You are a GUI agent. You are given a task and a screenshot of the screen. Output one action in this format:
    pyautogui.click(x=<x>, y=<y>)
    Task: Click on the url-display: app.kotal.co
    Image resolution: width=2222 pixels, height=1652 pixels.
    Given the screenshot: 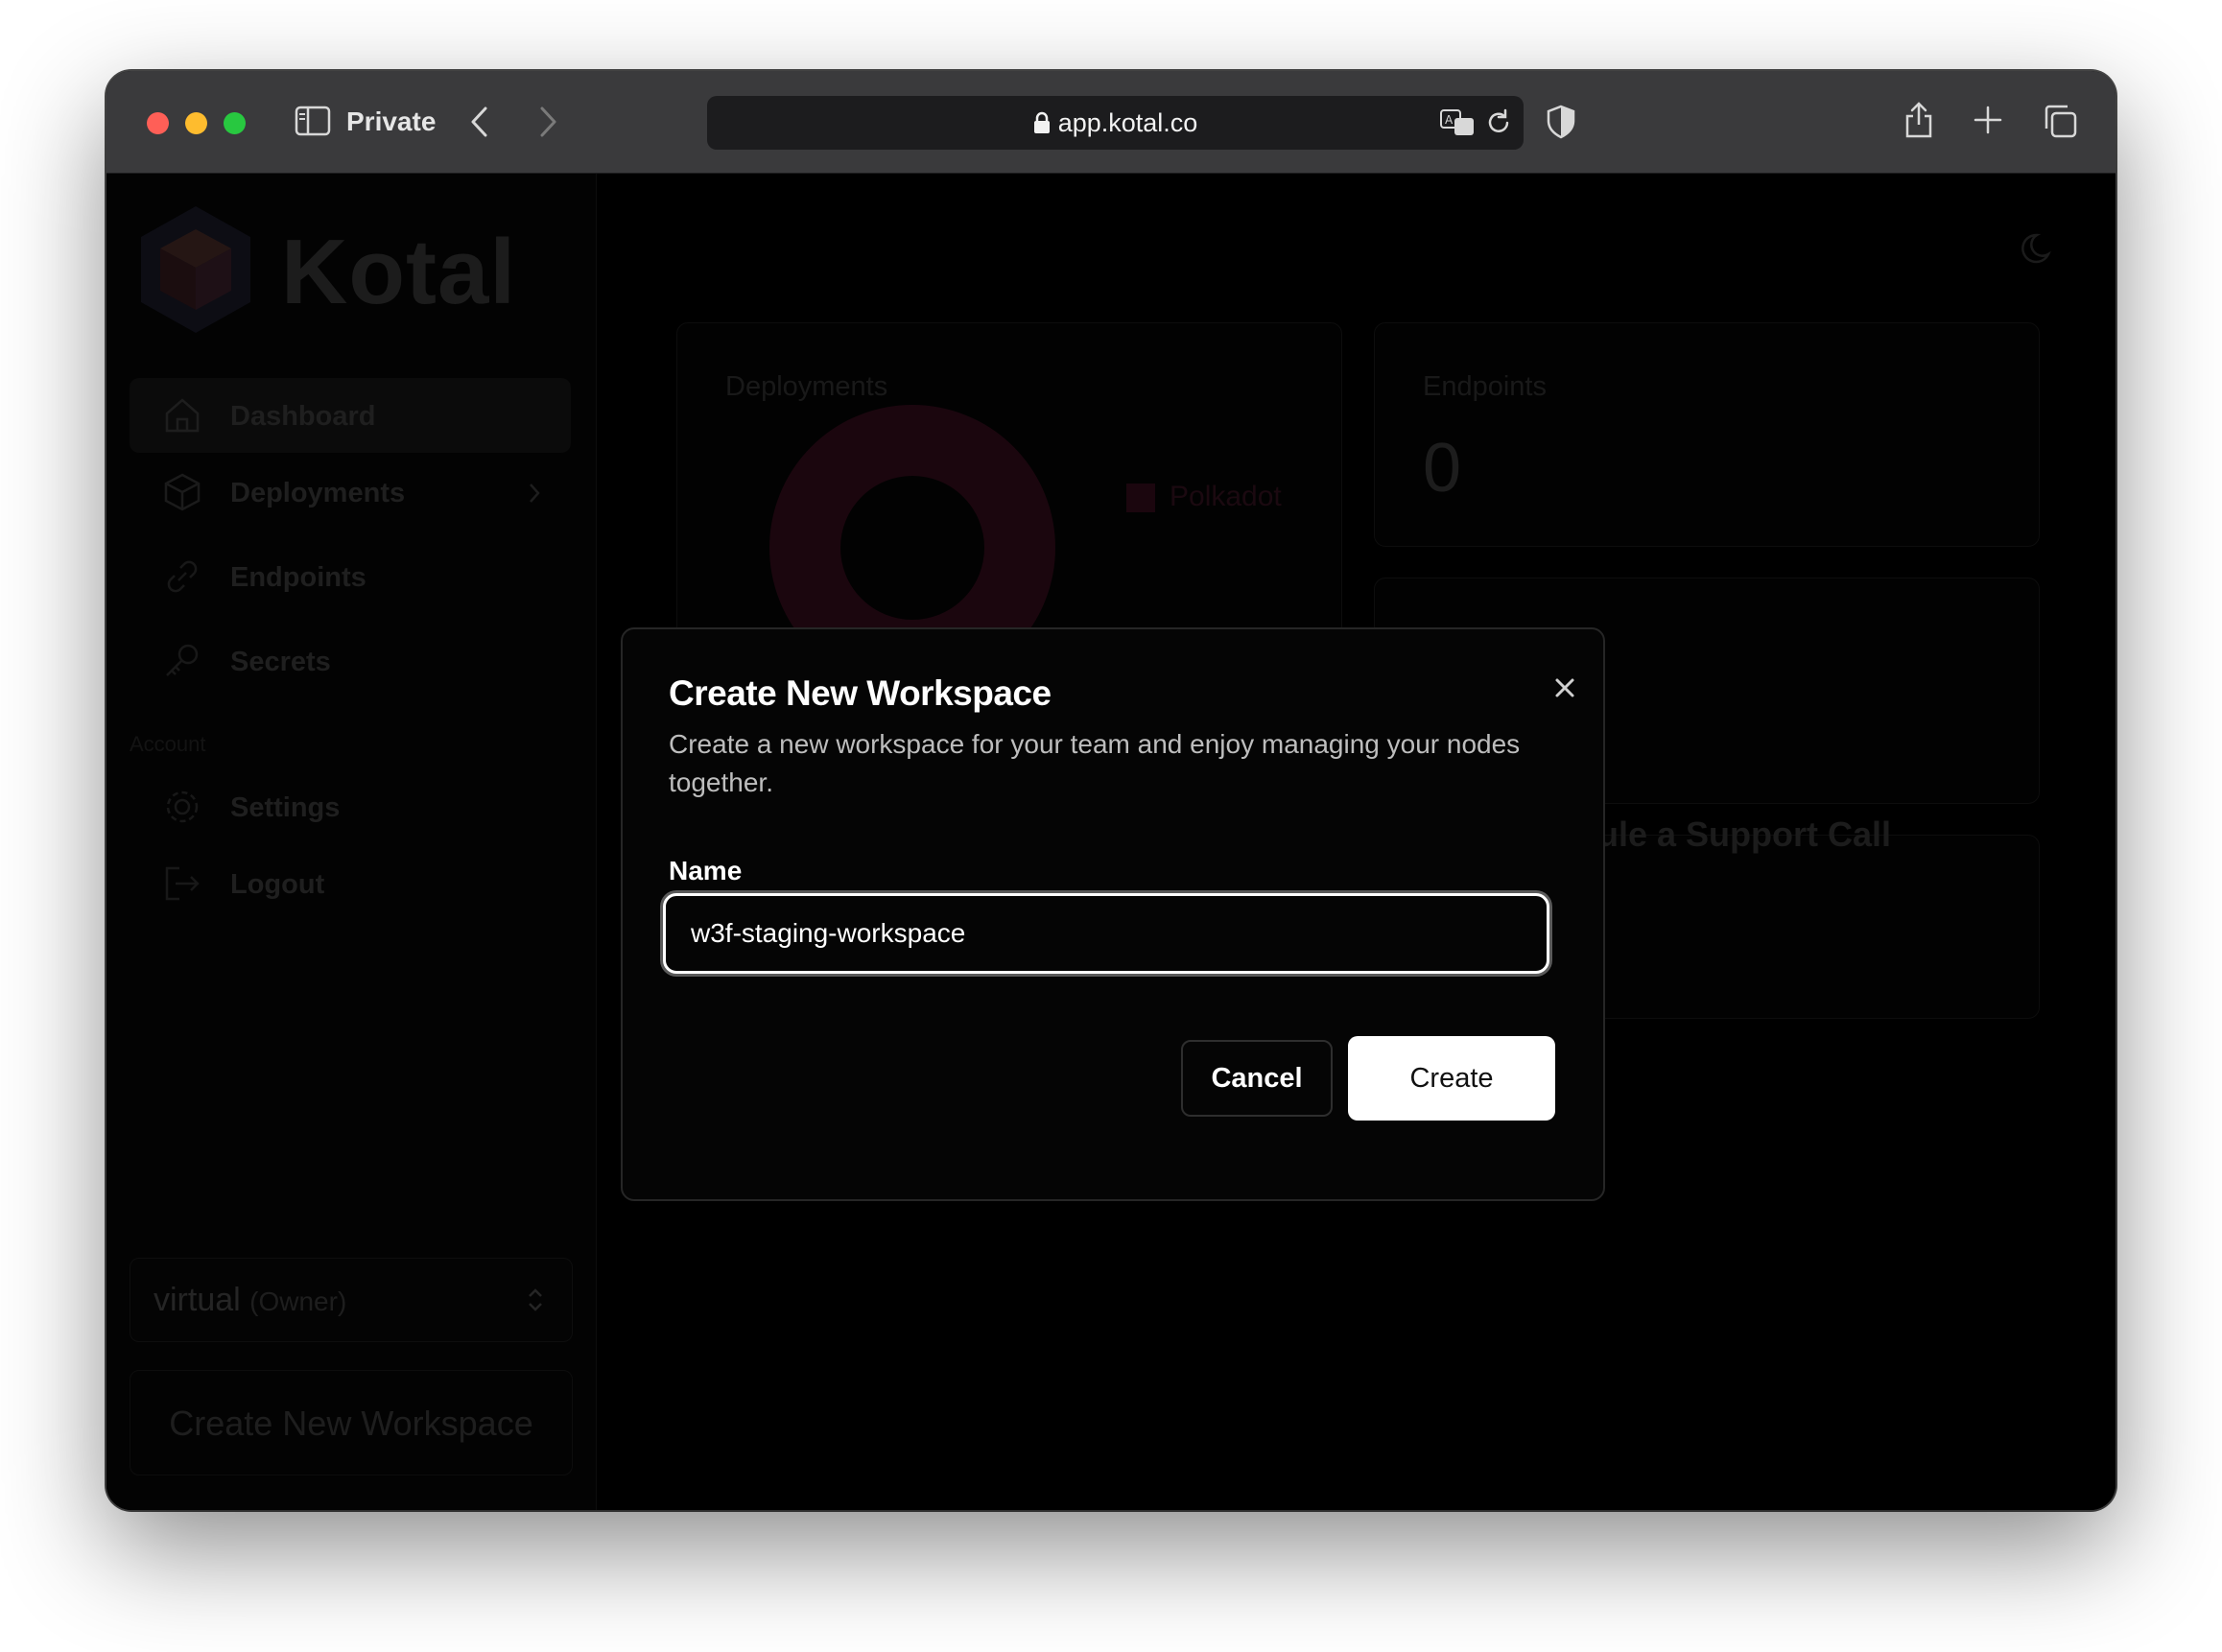 What is the action you would take?
    pyautogui.click(x=1115, y=123)
    